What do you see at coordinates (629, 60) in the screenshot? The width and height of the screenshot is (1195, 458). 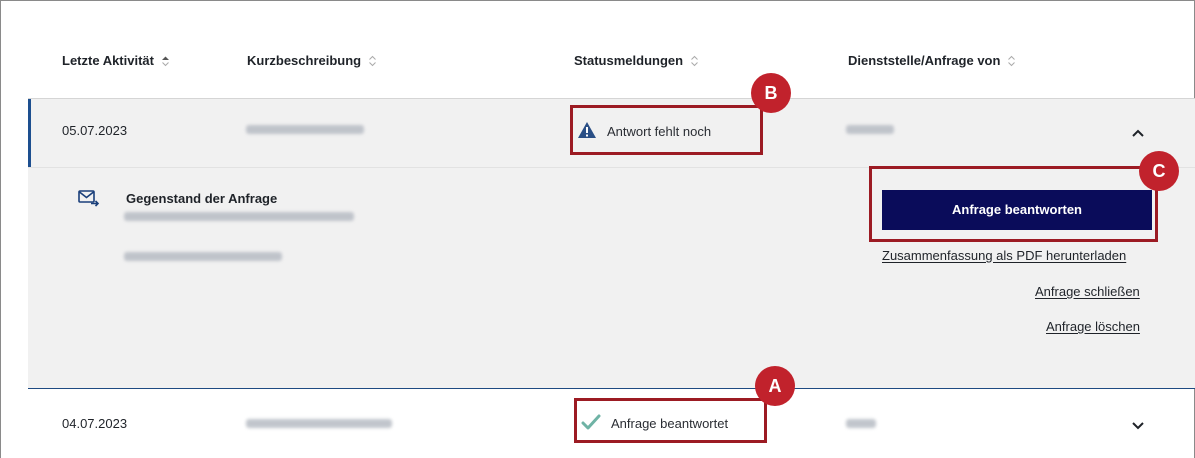 I see `column-header-label: Statusmeldungen` at bounding box center [629, 60].